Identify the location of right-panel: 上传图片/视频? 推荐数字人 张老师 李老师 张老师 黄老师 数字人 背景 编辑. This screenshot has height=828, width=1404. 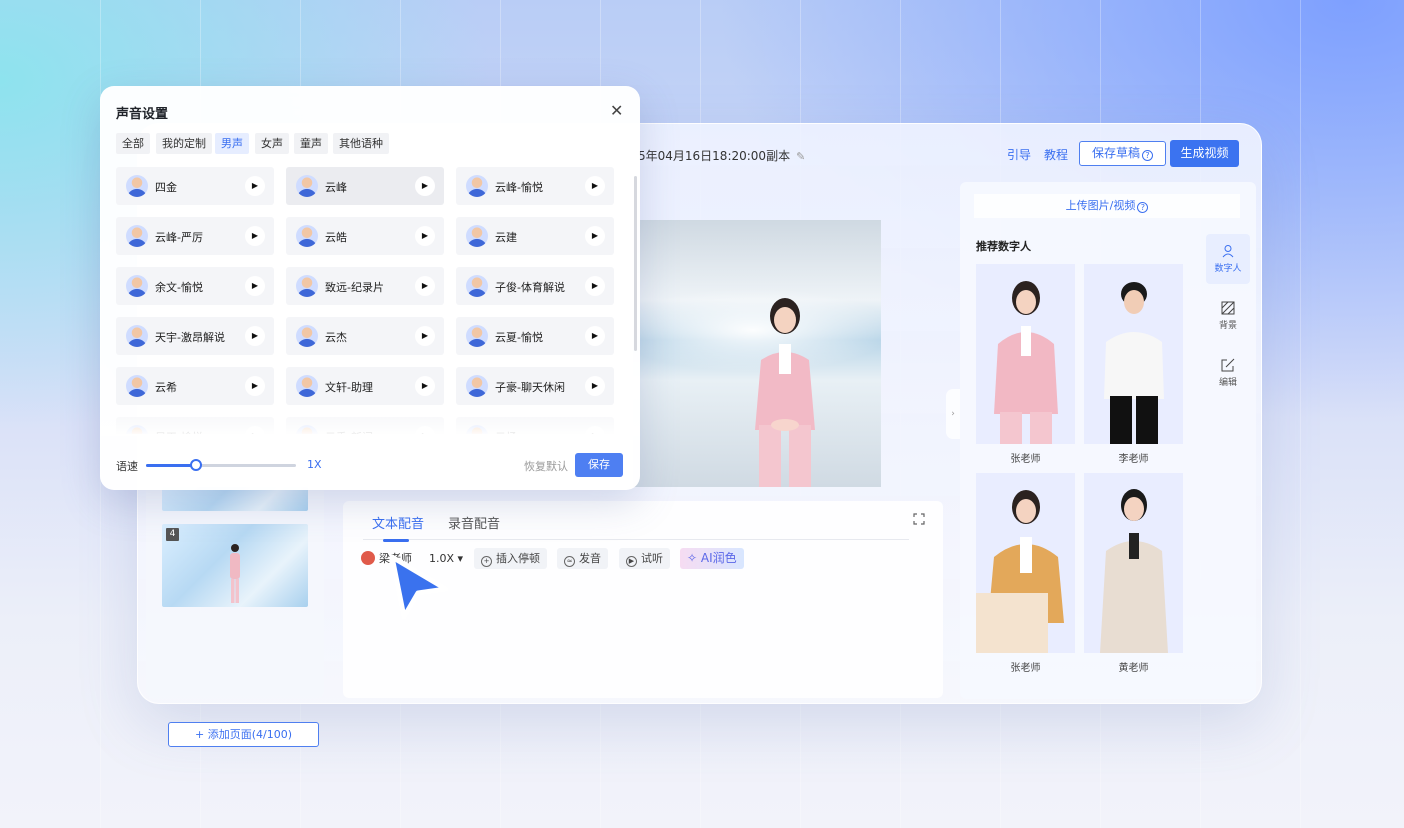
(1108, 440).